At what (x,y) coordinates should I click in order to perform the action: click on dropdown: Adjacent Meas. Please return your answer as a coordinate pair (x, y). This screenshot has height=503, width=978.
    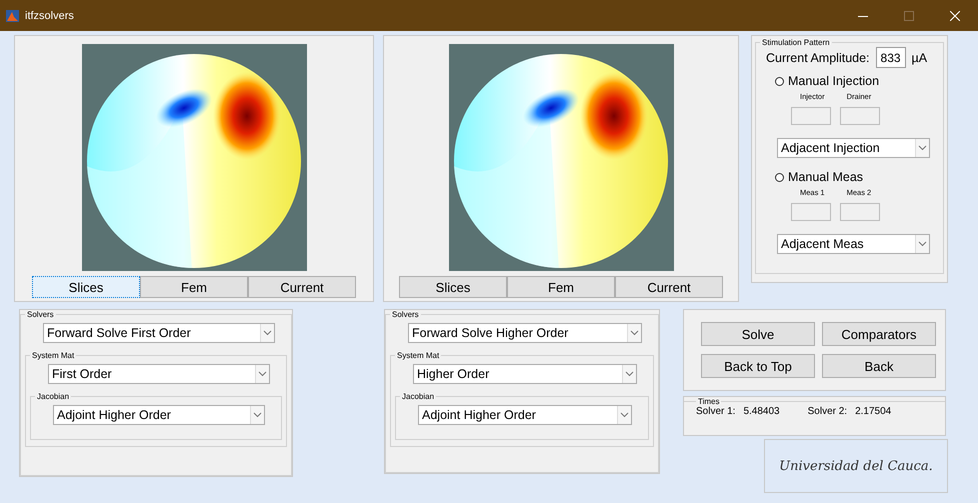
    Looking at the image, I should click on (853, 244).